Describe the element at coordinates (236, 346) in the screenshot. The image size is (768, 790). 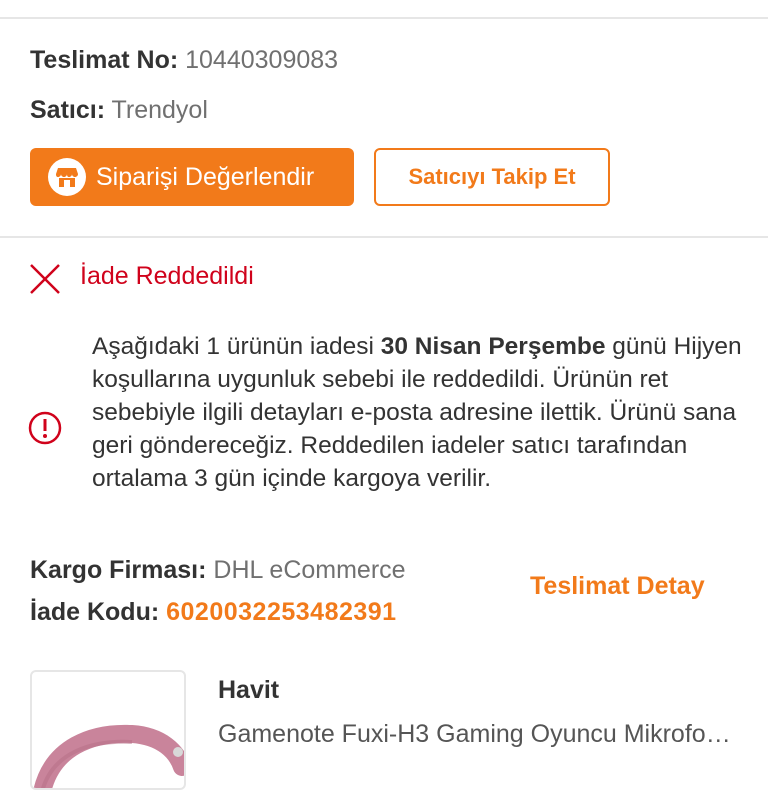
I see `message-part-1: Aşağıdaki 1 ürünün iadesi` at that location.